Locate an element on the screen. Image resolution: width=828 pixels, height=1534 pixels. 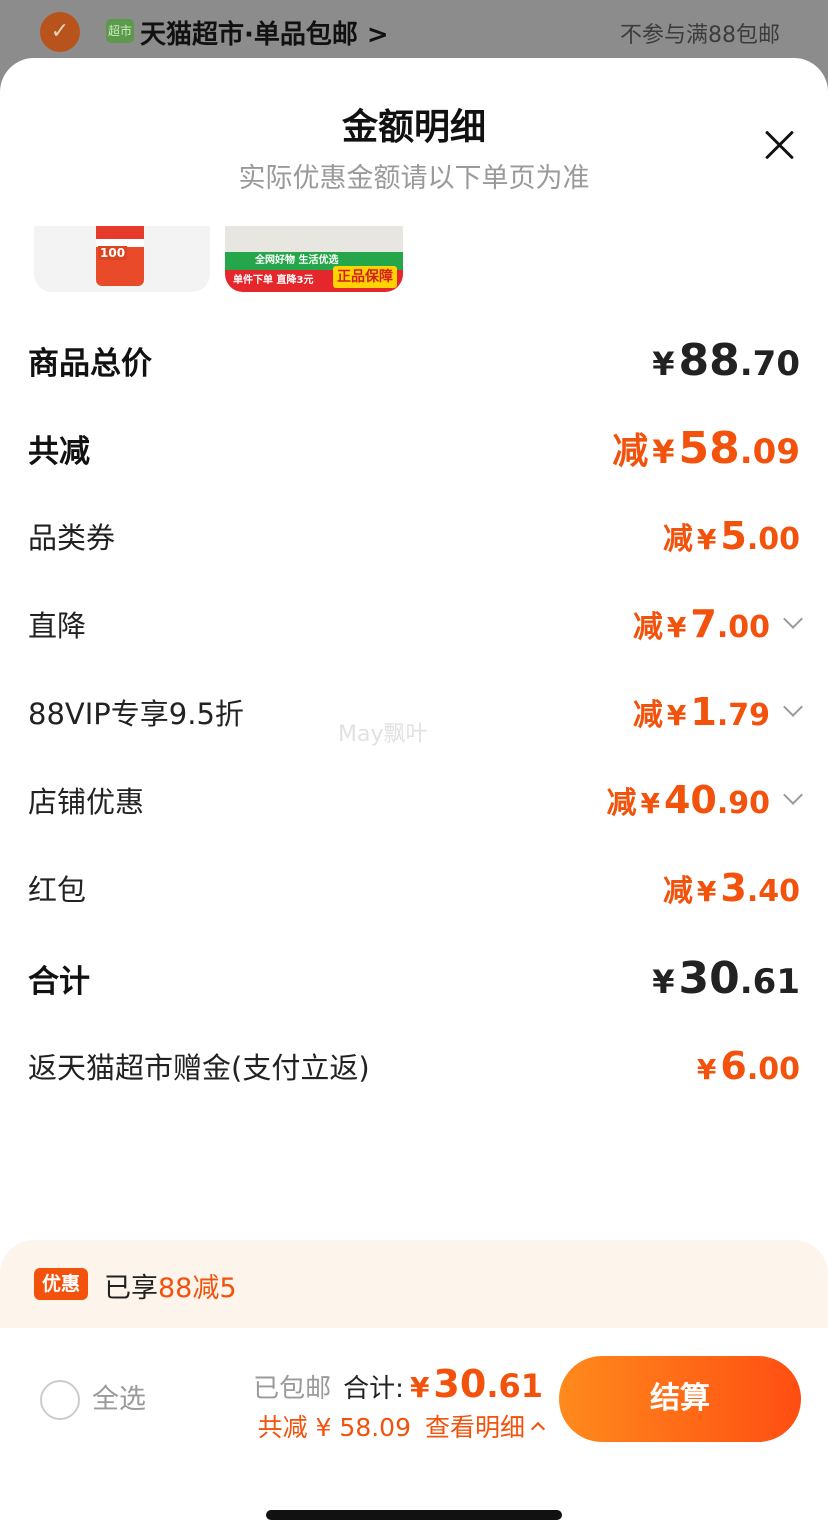
watermark: May飘叶 is located at coordinates (383, 734).